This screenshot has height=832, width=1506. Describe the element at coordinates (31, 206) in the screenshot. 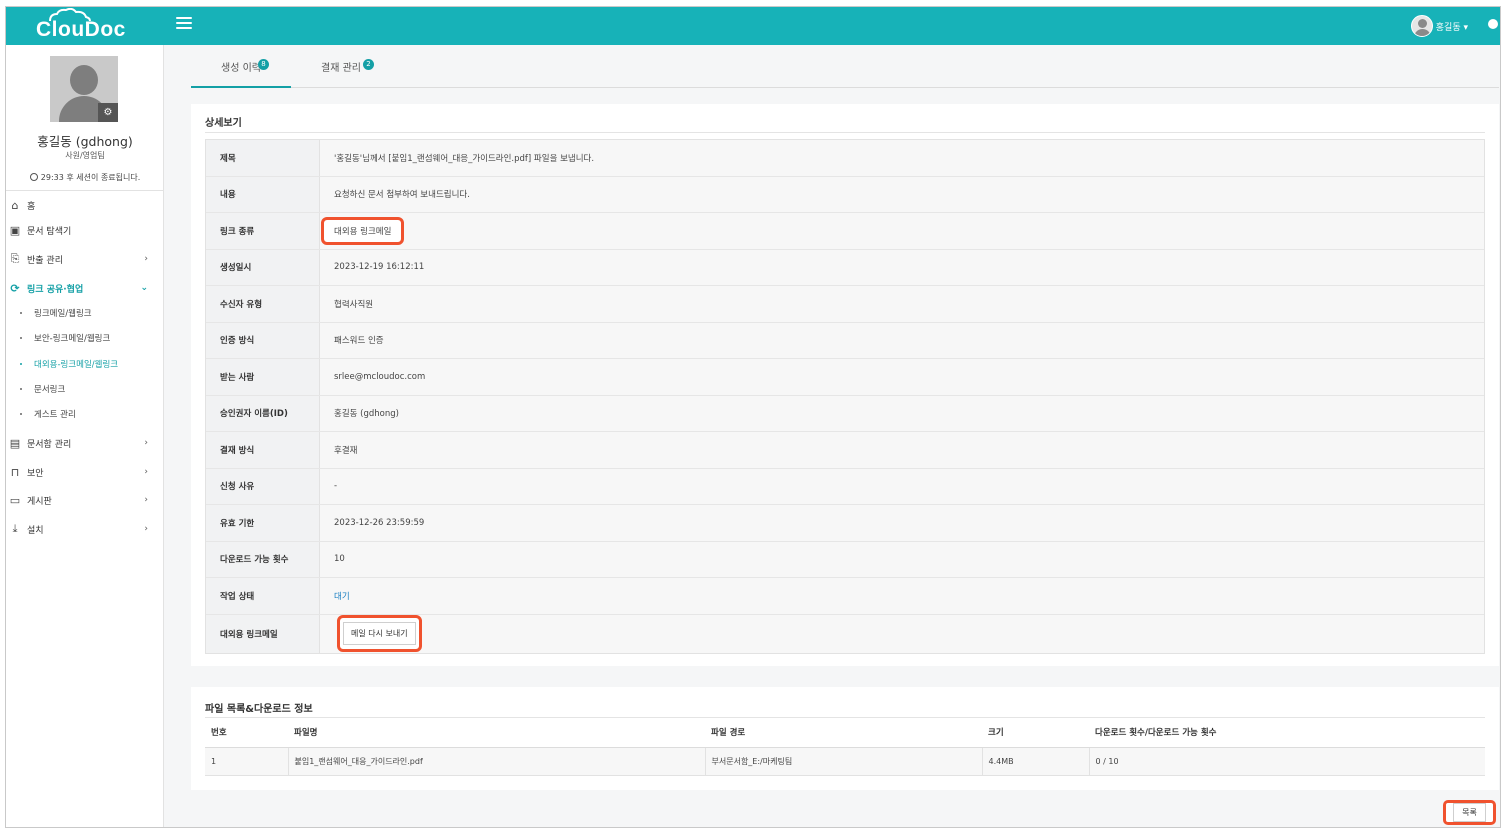

I see `sidebar-item-label: 홈` at that location.